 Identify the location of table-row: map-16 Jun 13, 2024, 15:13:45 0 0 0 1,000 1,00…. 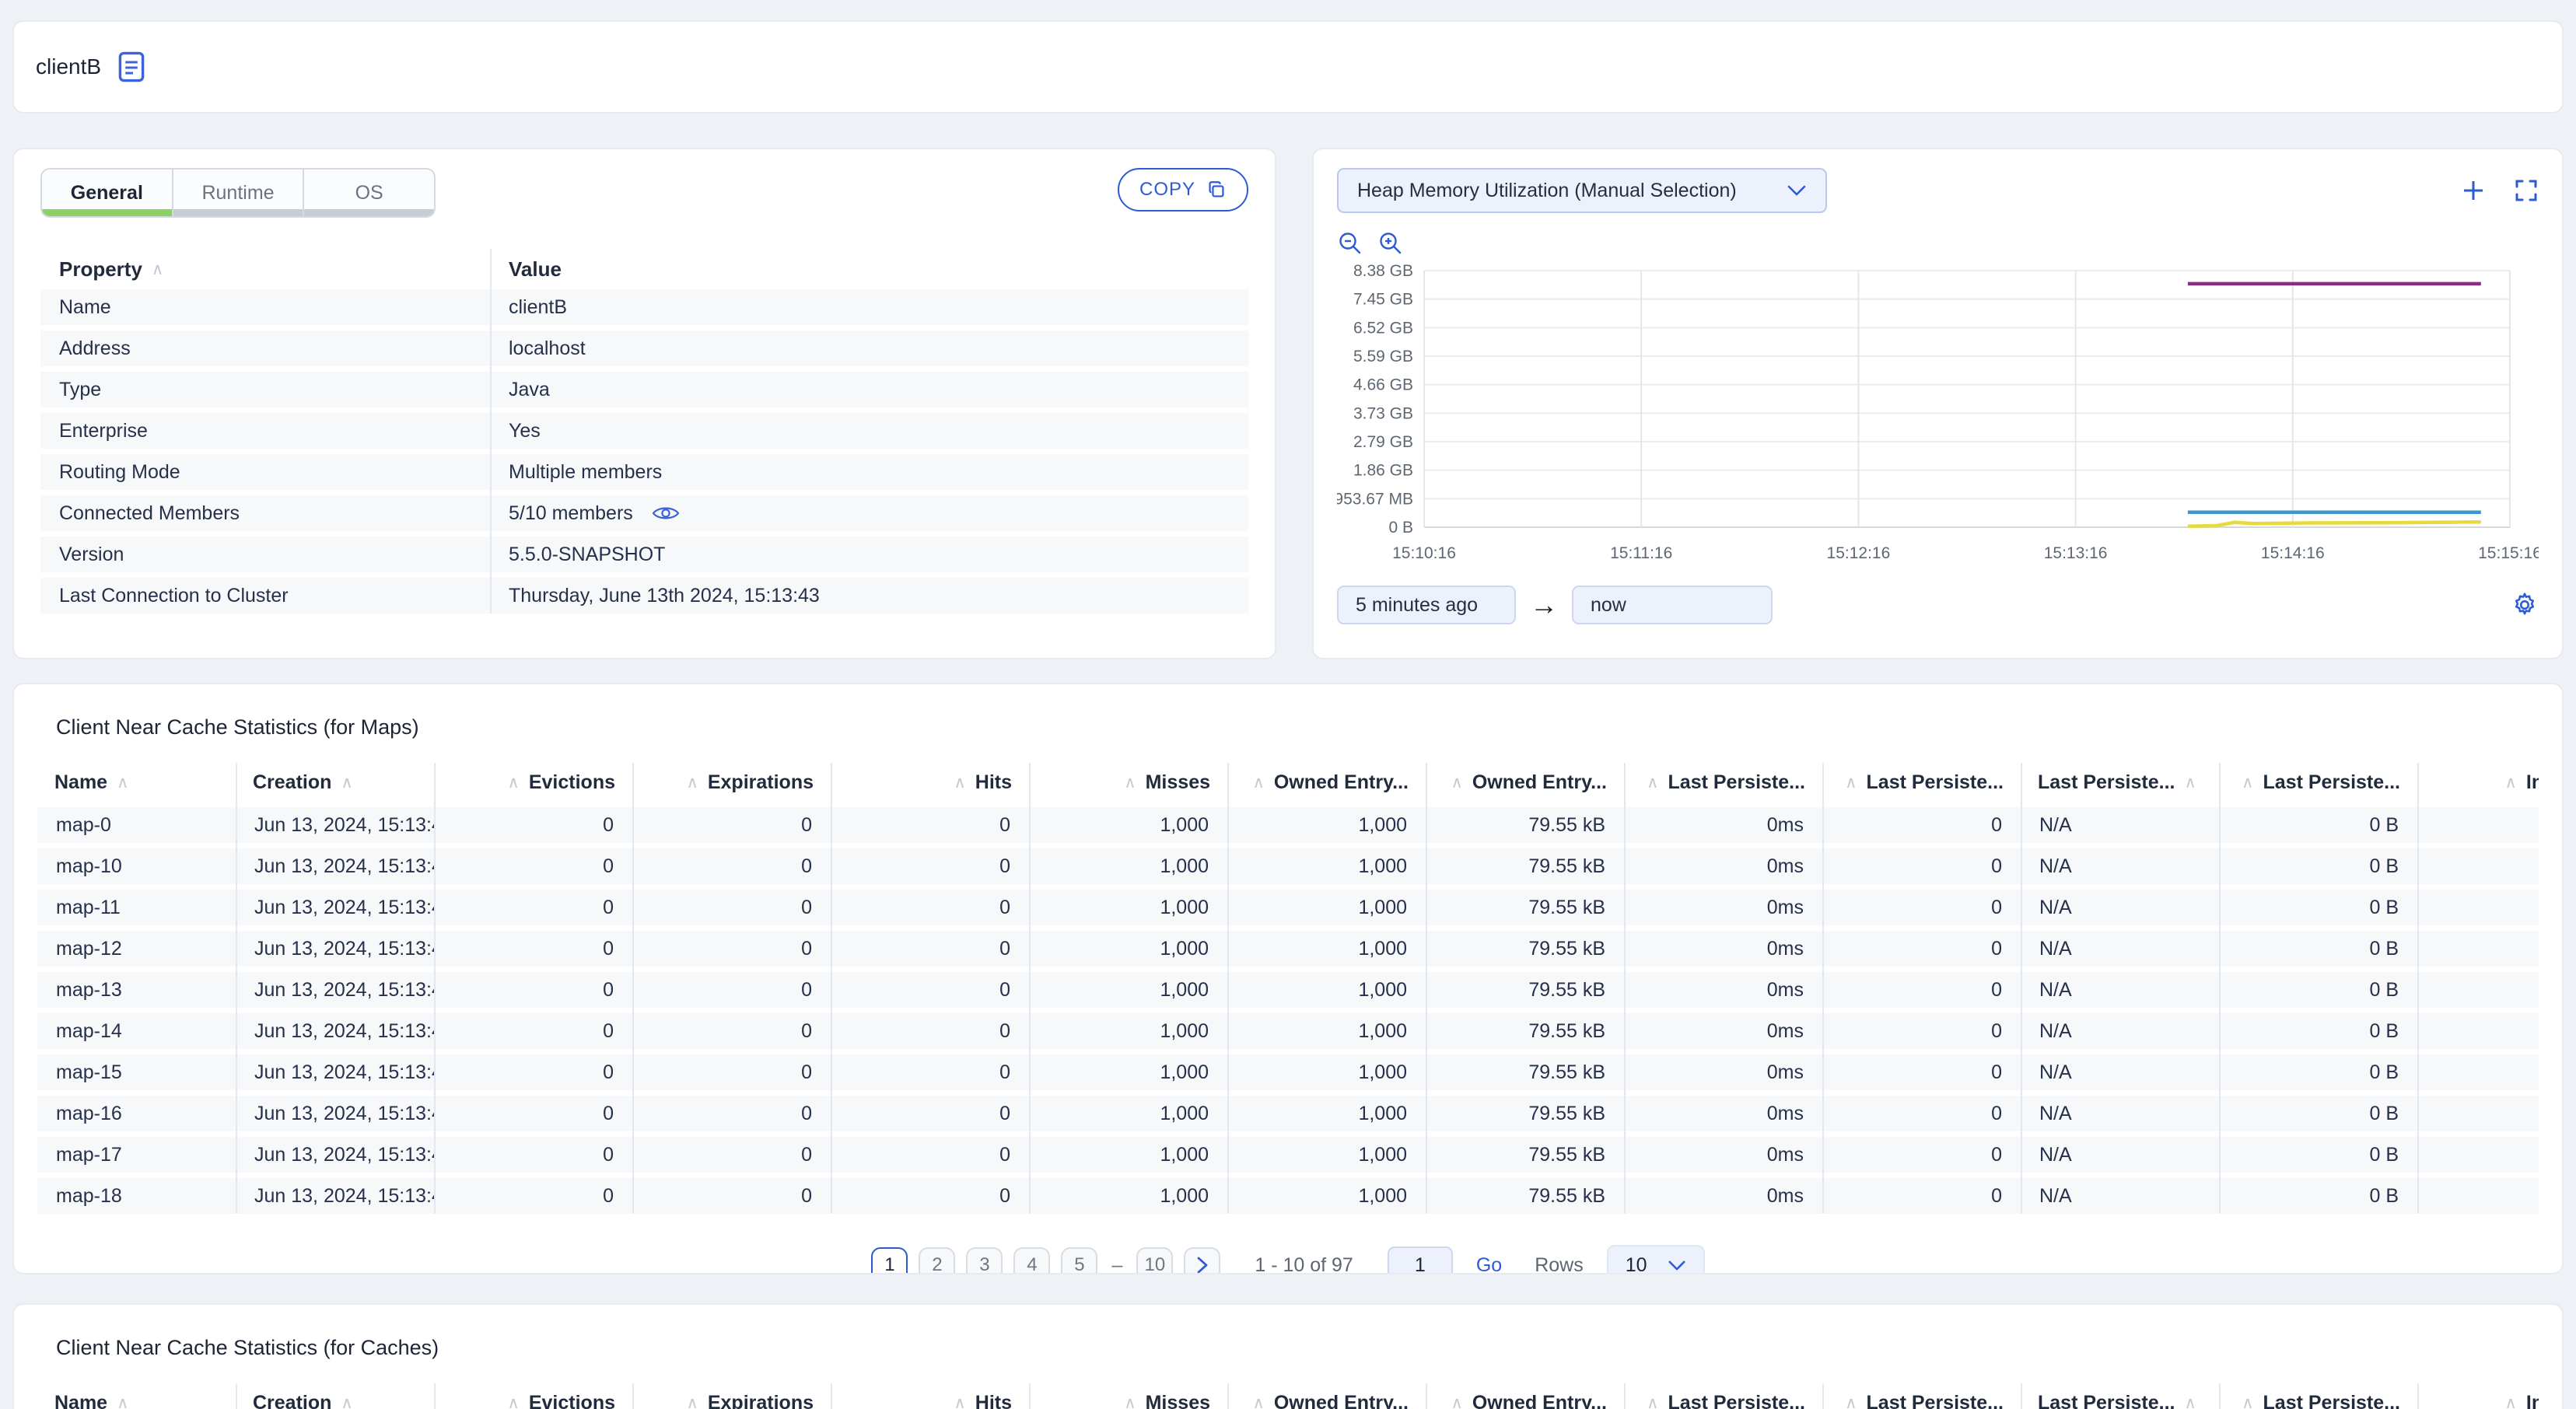
(1288, 1113).